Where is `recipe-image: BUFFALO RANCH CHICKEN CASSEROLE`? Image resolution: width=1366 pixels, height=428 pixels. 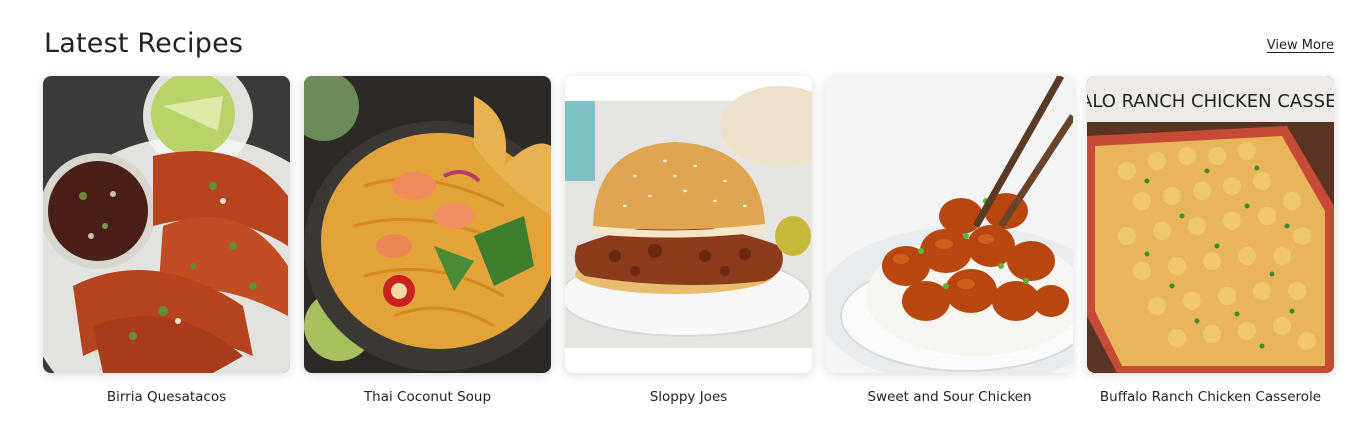 recipe-image: BUFFALO RANCH CHICKEN CASSEROLE is located at coordinates (1210, 224).